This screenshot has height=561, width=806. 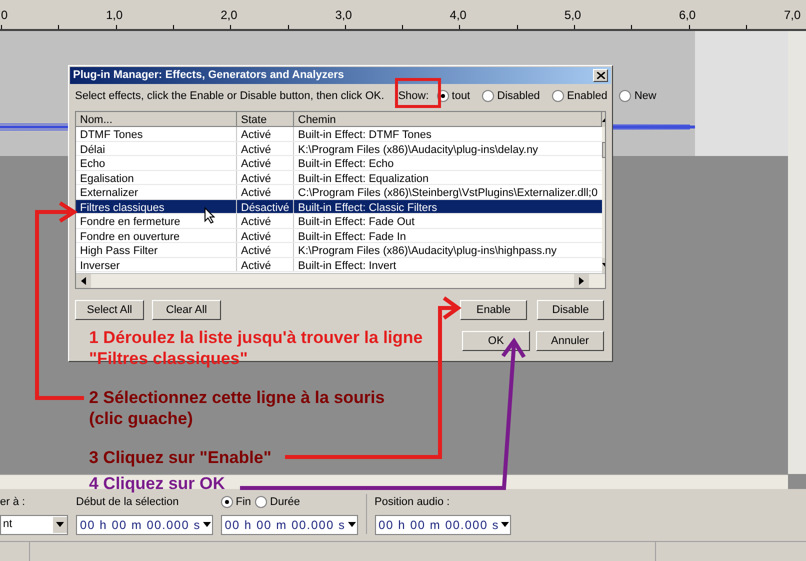 What do you see at coordinates (156, 163) in the screenshot?
I see `table-cell: Echo` at bounding box center [156, 163].